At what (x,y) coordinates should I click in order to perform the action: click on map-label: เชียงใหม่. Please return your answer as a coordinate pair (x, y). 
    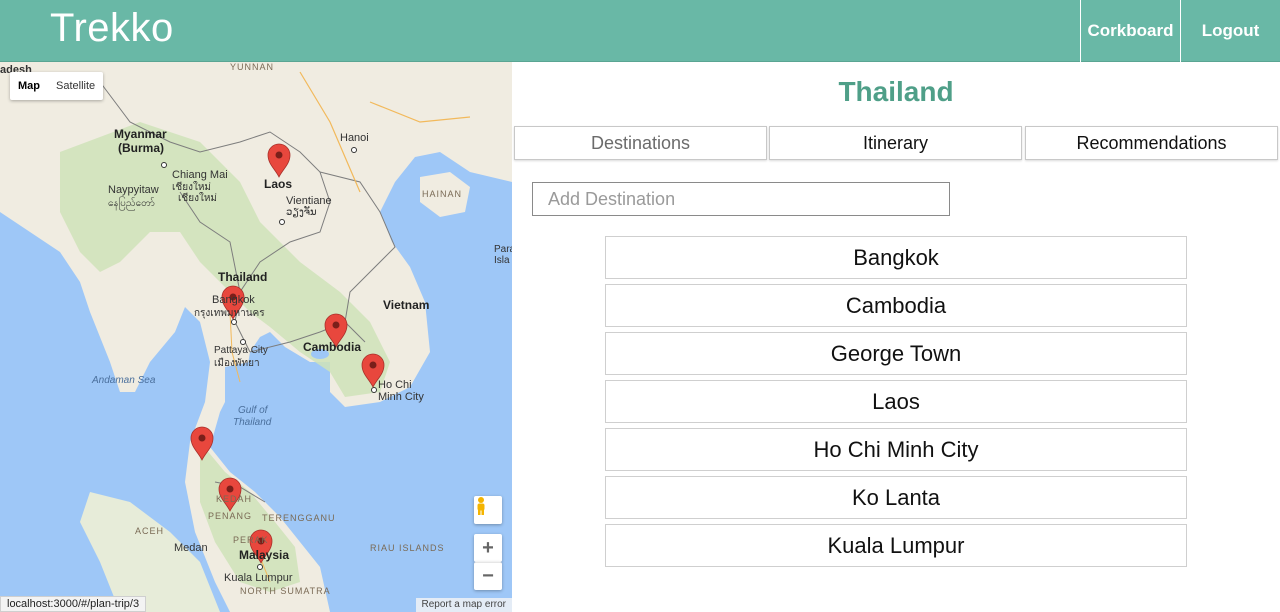
    Looking at the image, I should click on (198, 198).